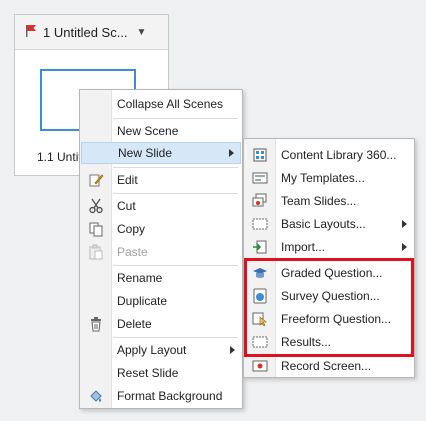 Image resolution: width=426 pixels, height=421 pixels. What do you see at coordinates (161, 153) in the screenshot?
I see `menu-item-new-slide: New Slide` at bounding box center [161, 153].